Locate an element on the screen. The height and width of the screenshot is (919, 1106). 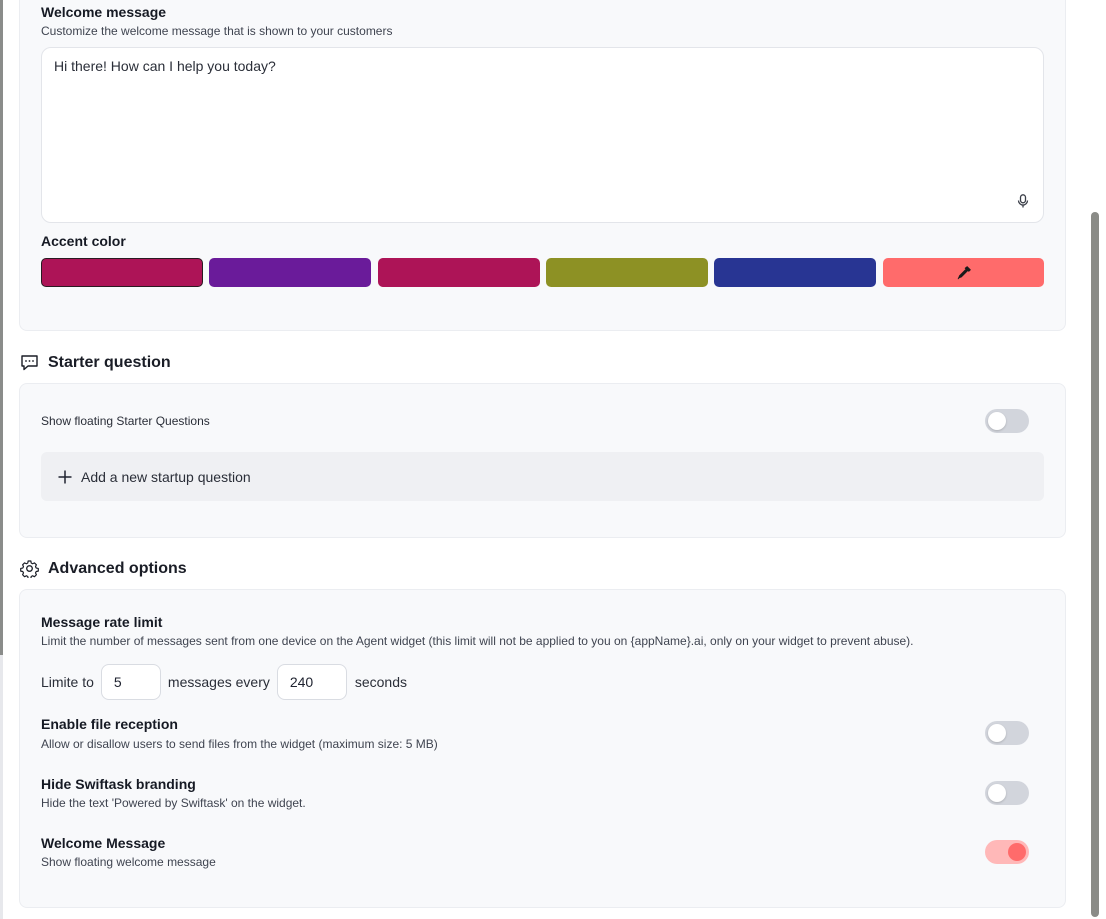
welcome-message-toggle-description: Show floating welcome message is located at coordinates (128, 862).